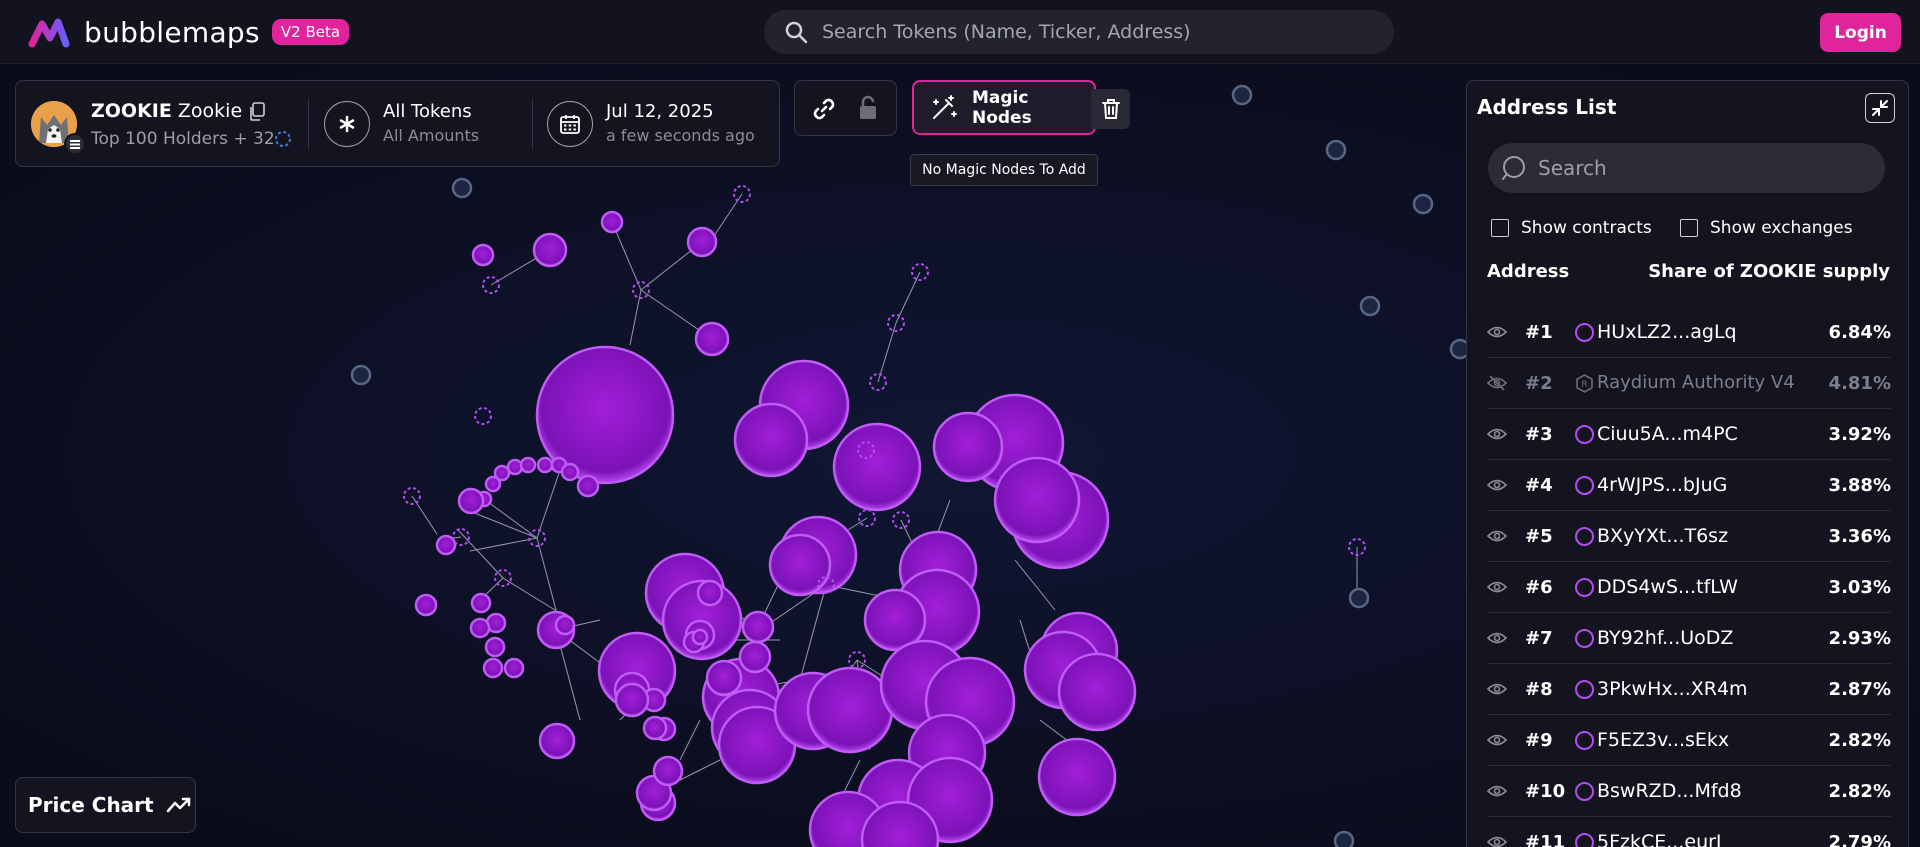 The width and height of the screenshot is (1920, 847). What do you see at coordinates (1766, 228) in the screenshot?
I see `show-exchanges-checkbox: Show exchanges` at bounding box center [1766, 228].